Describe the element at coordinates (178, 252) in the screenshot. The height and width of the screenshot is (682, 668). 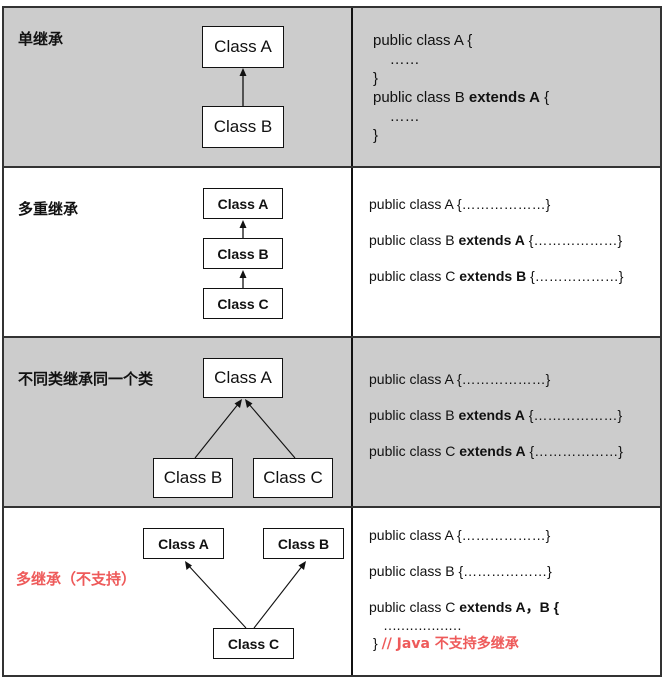
I see `diagram-cell: 多重继承 Class A Class B Class C` at that location.